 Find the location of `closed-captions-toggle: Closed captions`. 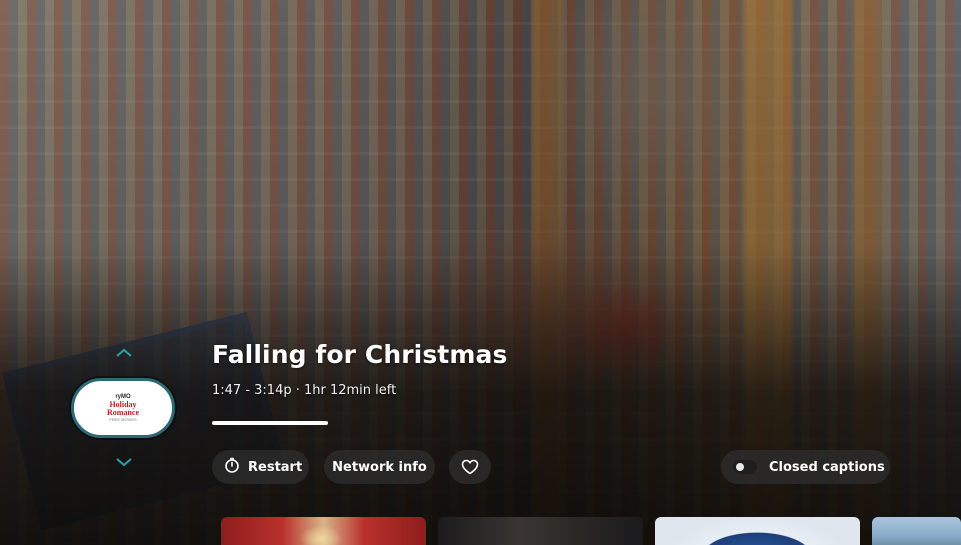

closed-captions-toggle: Closed captions is located at coordinates (805, 467).